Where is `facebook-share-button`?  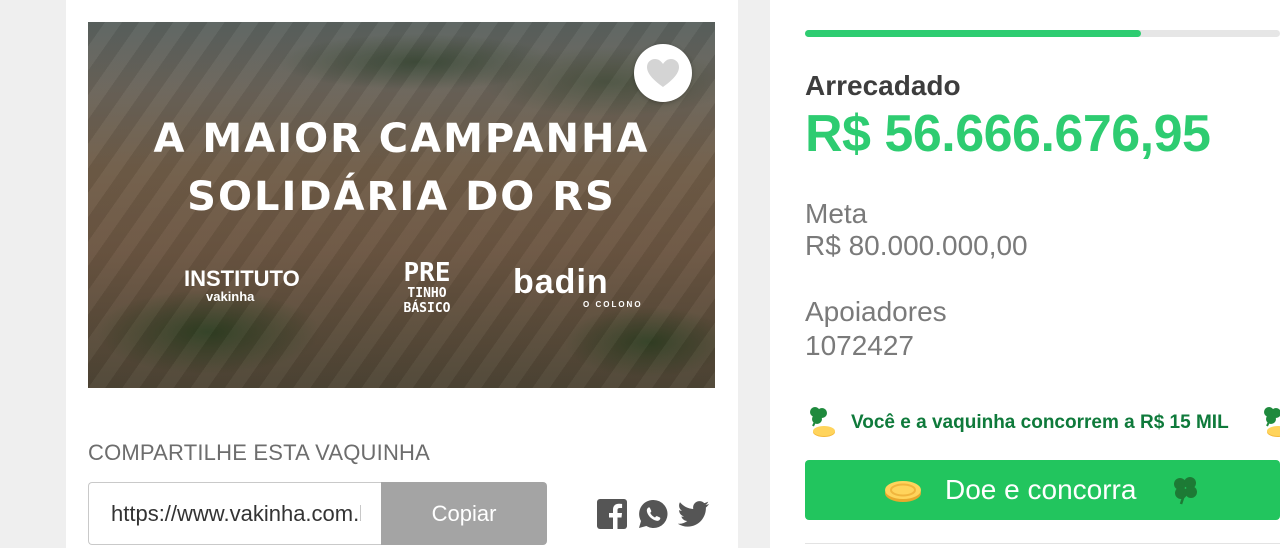 facebook-share-button is located at coordinates (612, 514).